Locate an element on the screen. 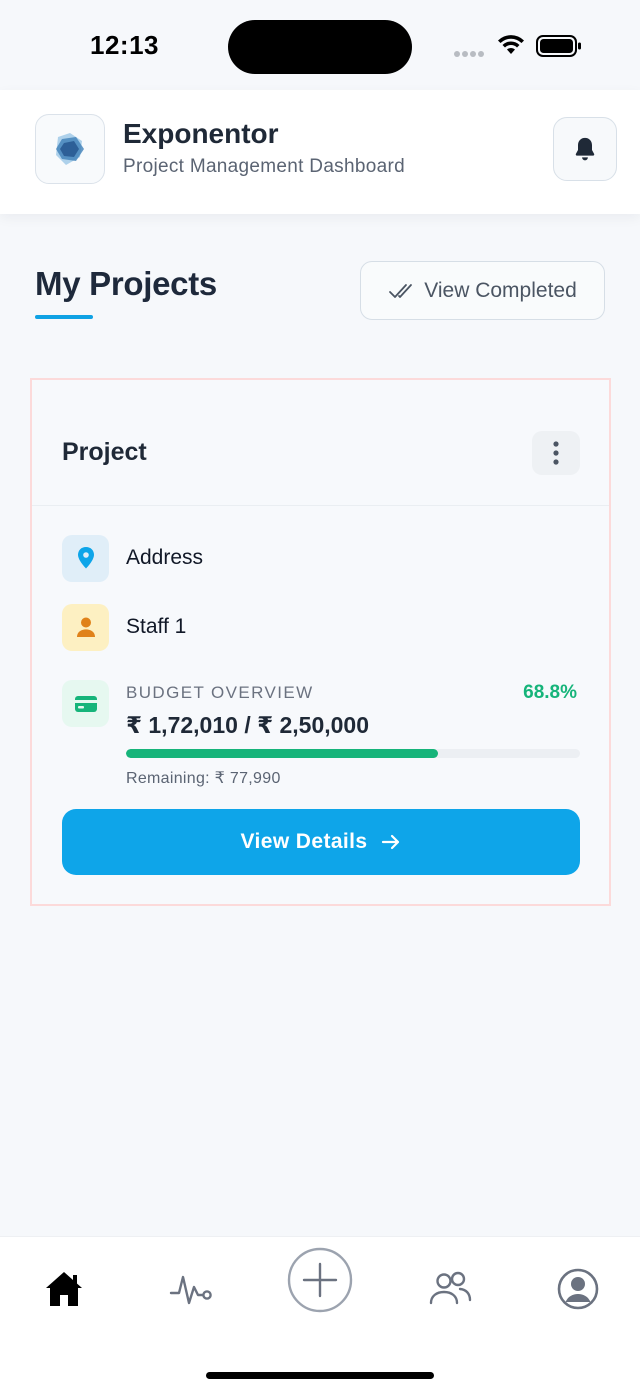 Image resolution: width=640 pixels, height=1391 pixels. tab-home is located at coordinates (64, 1289).